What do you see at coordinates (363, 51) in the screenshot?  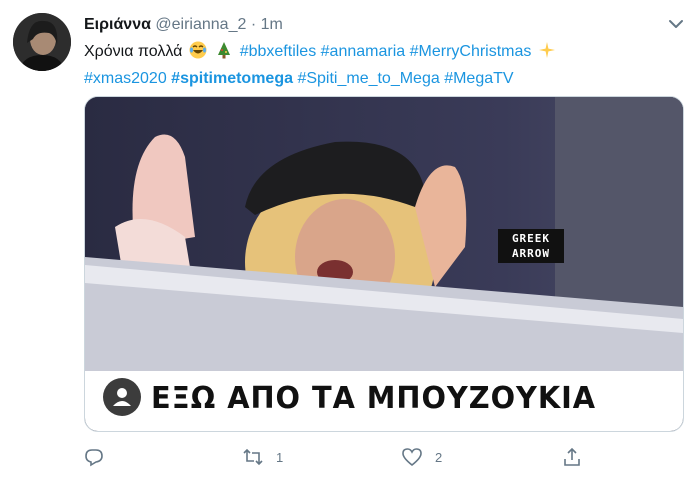 I see `hashtag: #annamaria` at bounding box center [363, 51].